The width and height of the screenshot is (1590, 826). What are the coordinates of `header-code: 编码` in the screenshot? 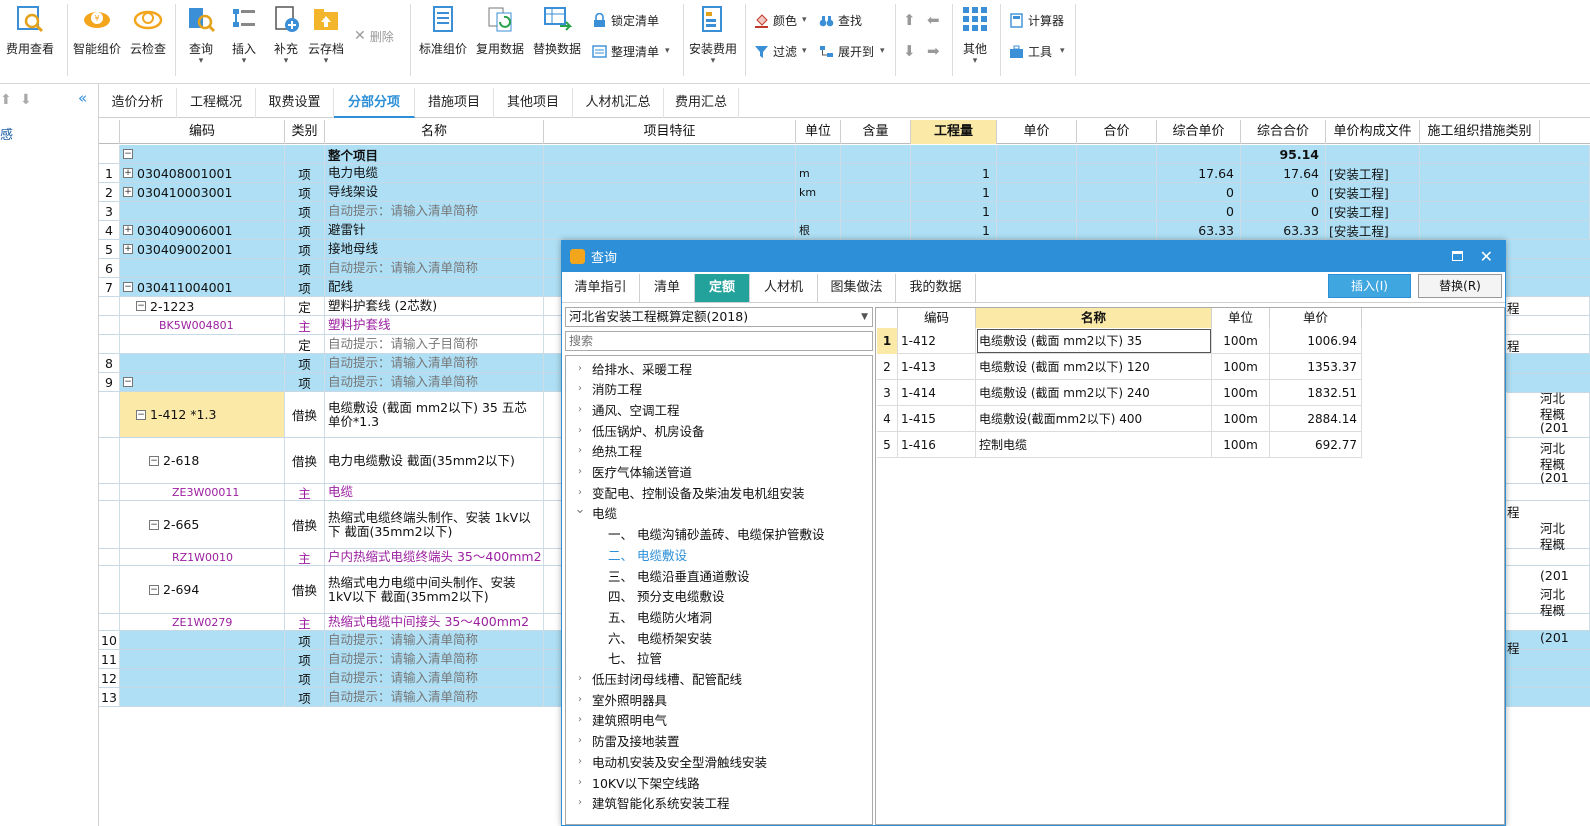 It's located at (202, 132).